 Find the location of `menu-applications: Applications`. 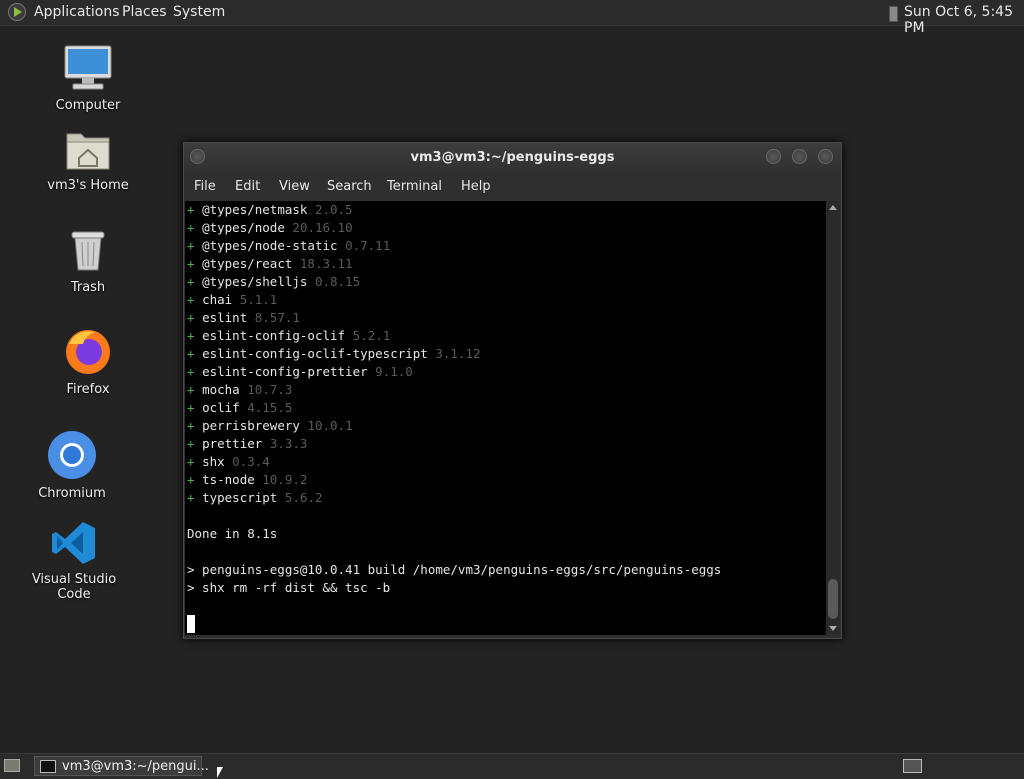

menu-applications: Applications is located at coordinates (77, 12).